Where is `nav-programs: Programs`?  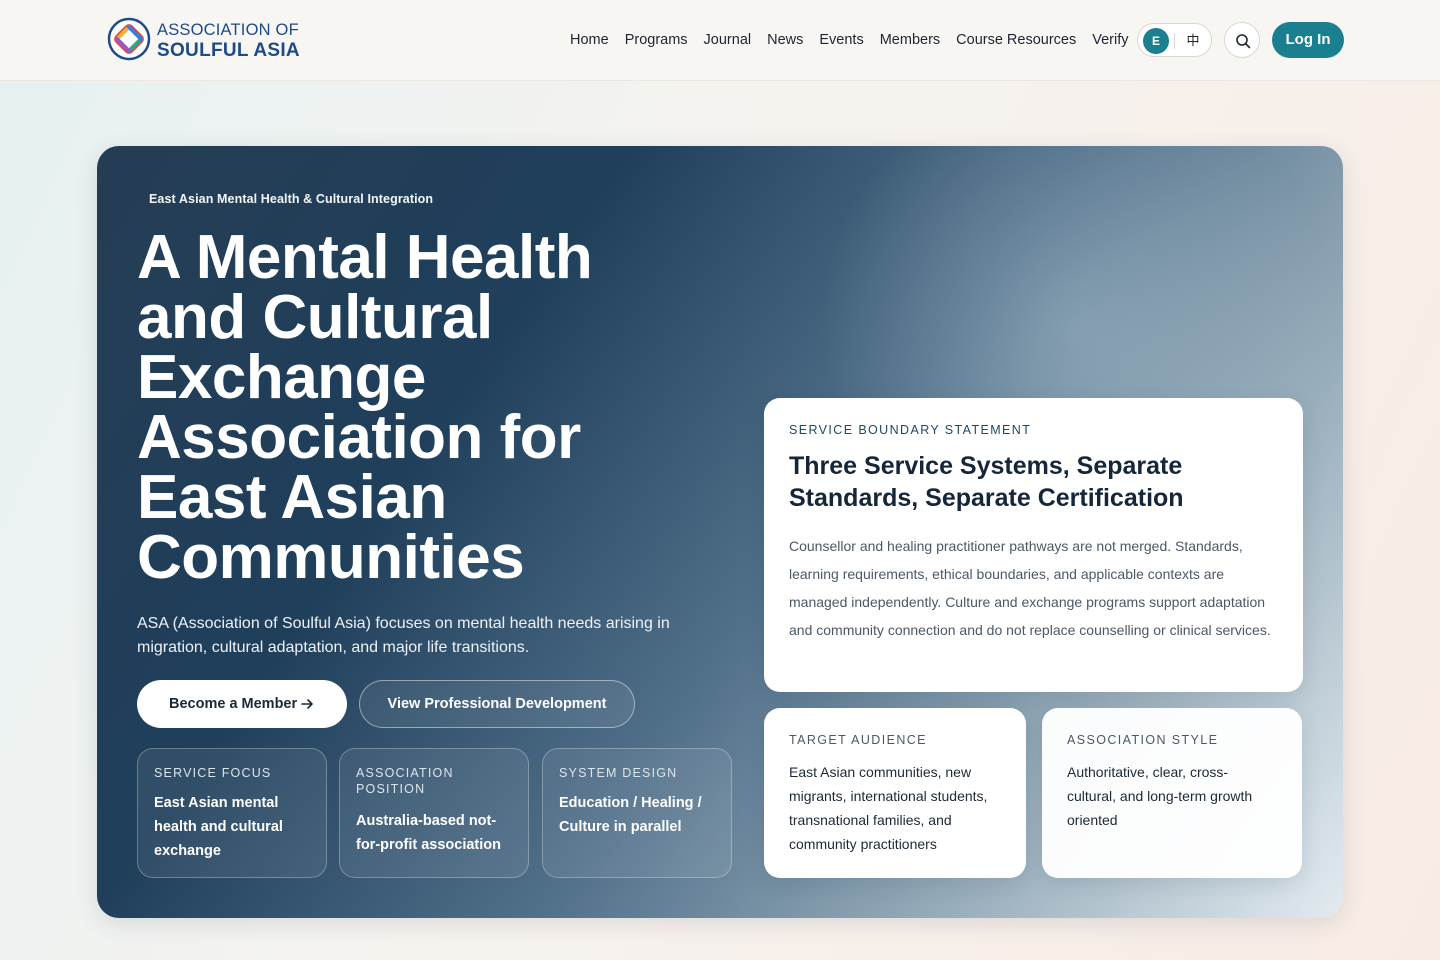
nav-programs: Programs is located at coordinates (656, 40).